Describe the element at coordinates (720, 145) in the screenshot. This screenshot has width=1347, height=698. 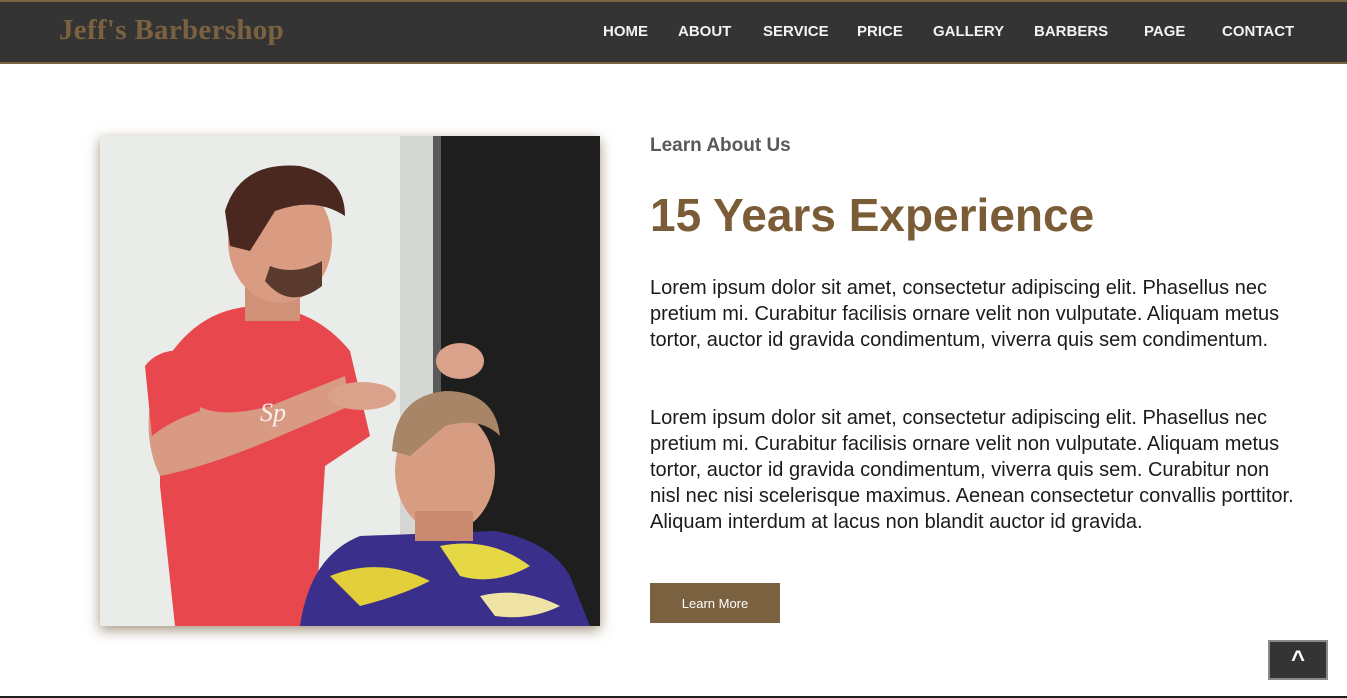
I see `section-eyebrow: Learn About Us` at that location.